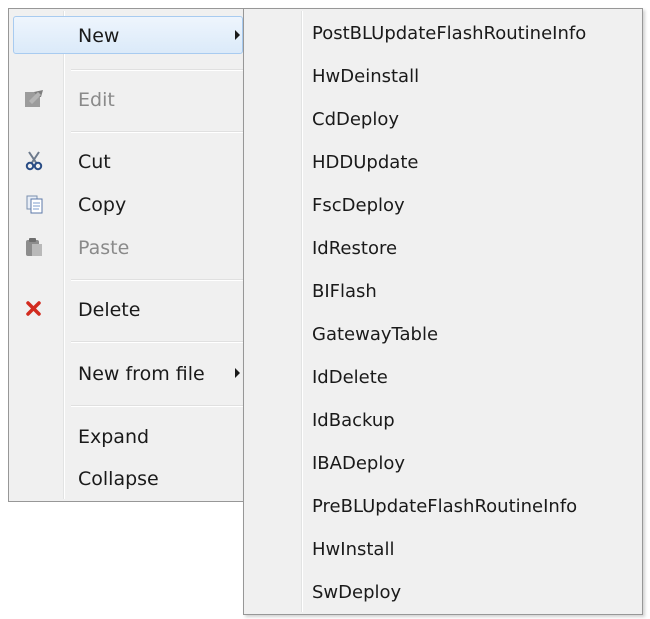  I want to click on menu-item-label: Paste, so click(104, 248).